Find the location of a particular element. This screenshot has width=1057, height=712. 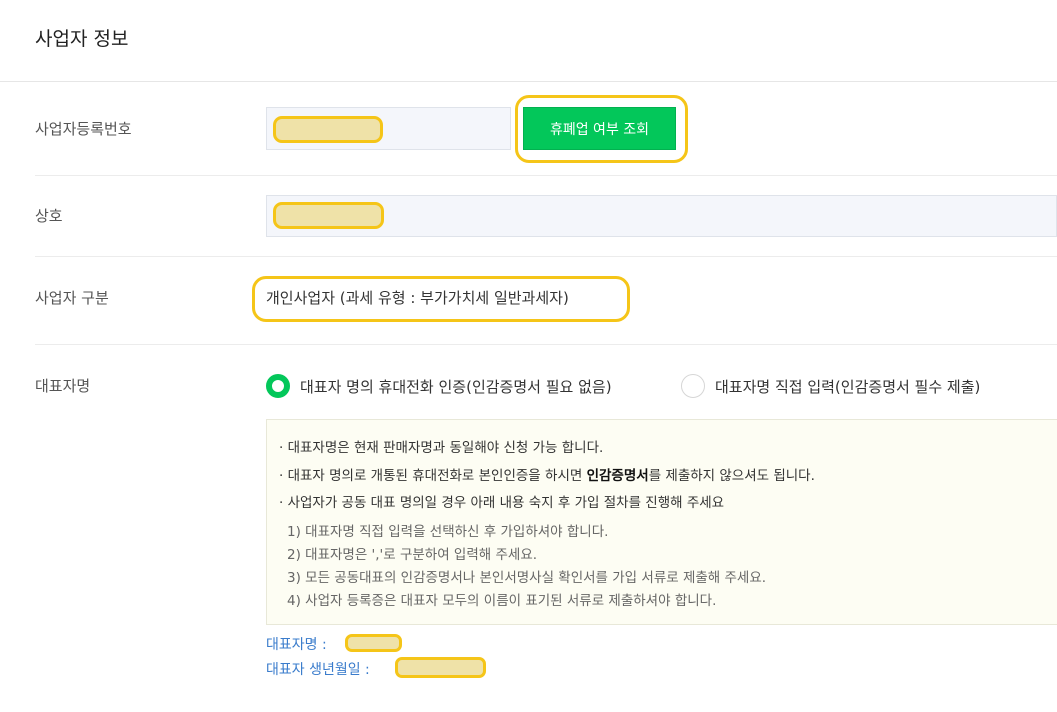

notice-sub-line: 2) 대표자명은 ','로 구분하여 입력해 주세요. is located at coordinates (412, 555).